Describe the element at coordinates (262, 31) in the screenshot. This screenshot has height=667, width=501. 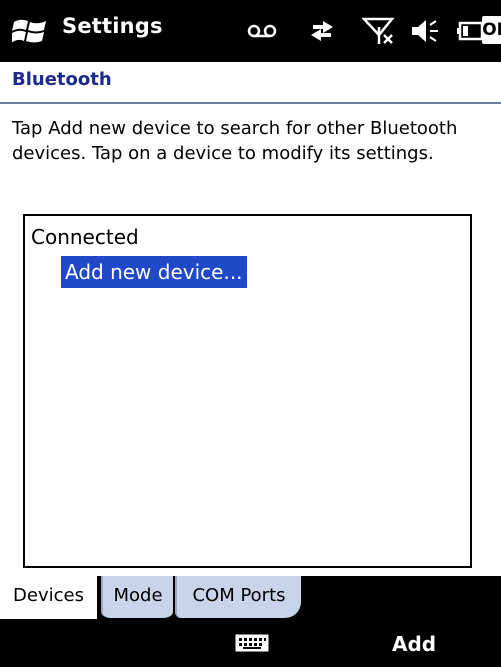
I see `voicemail-icon` at that location.